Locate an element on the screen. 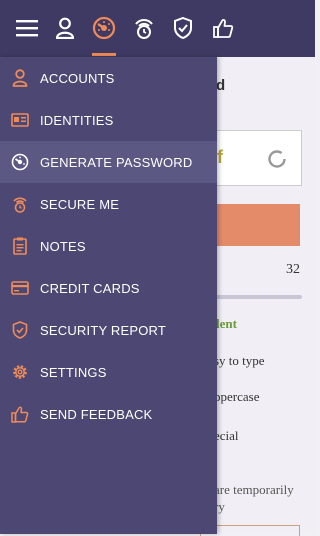 The image size is (320, 536). drawer-item-label: SECURITY REPORT is located at coordinates (103, 330).